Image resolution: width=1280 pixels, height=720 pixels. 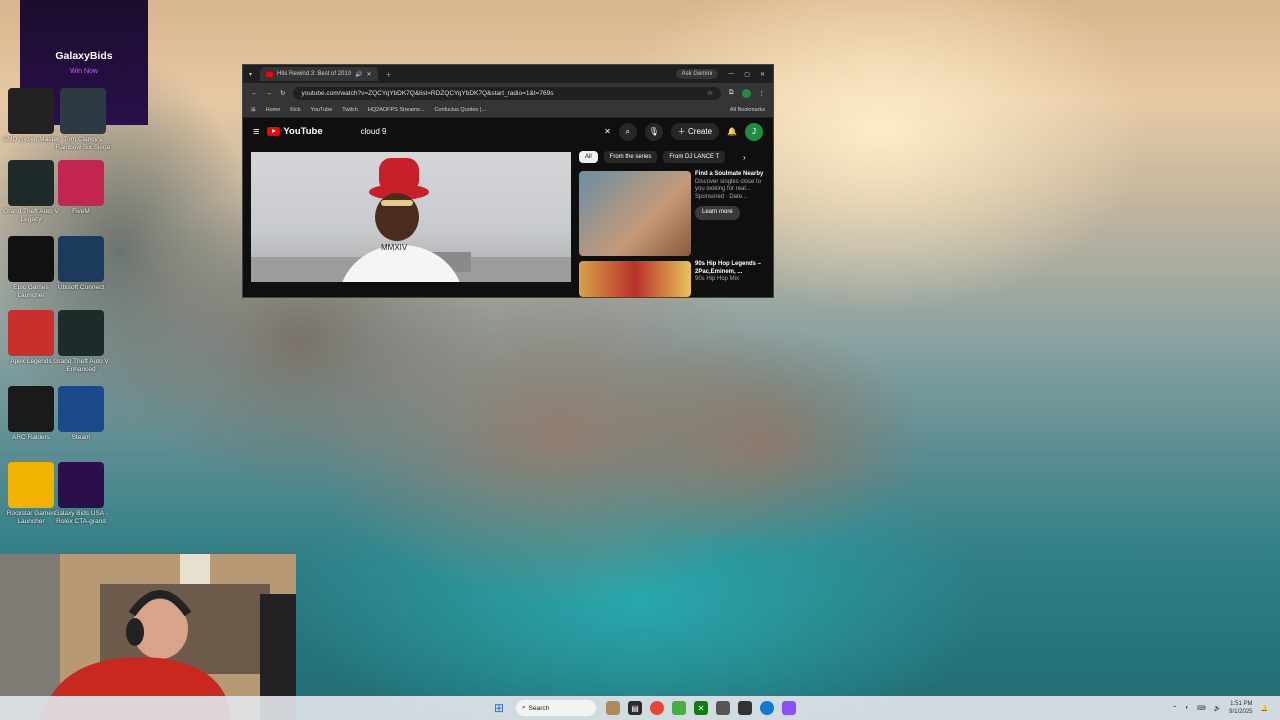 I want to click on desktop-icon-label: Grand Theft Auto V Enhanced, so click(x=81, y=365).